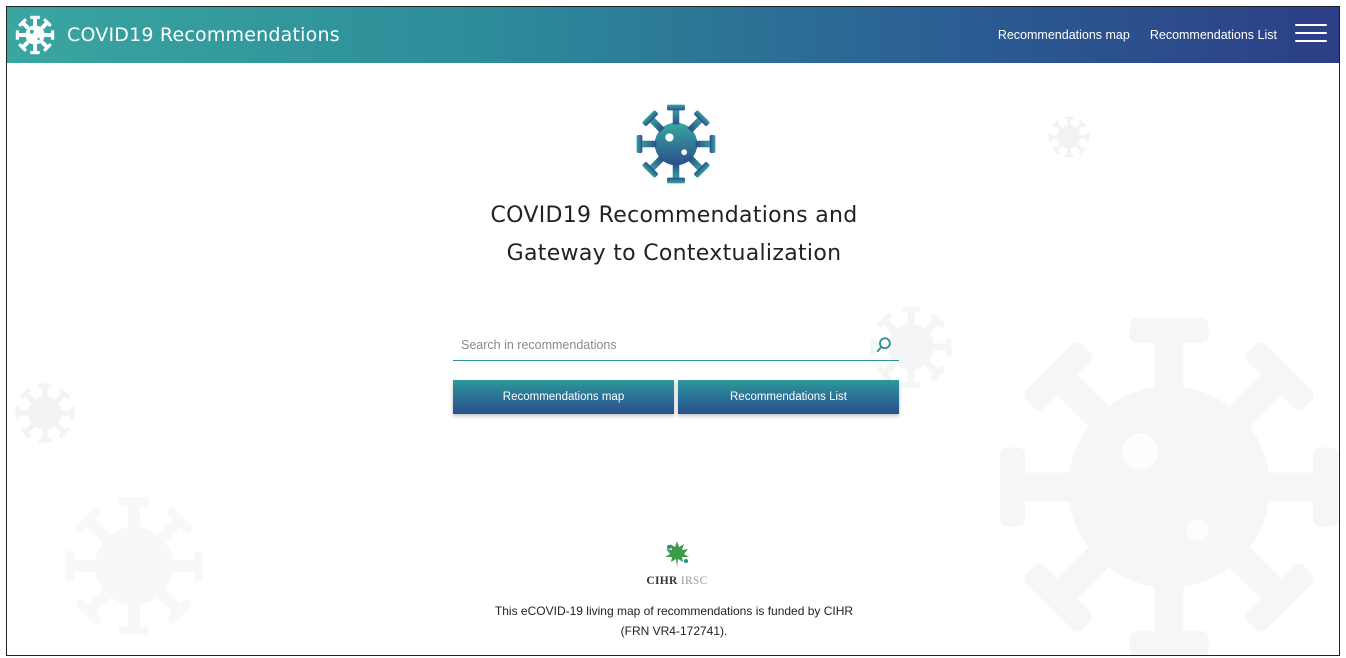 The height and width of the screenshot is (658, 1346). Describe the element at coordinates (884, 345) in the screenshot. I see `search-icon` at that location.